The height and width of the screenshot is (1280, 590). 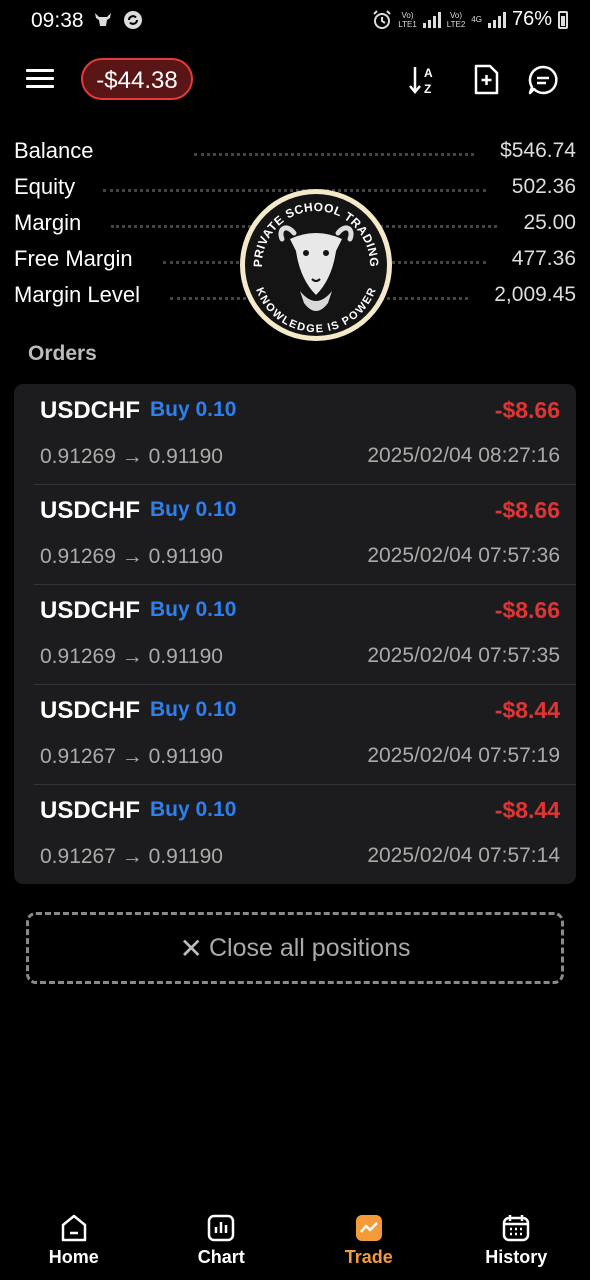 I want to click on order-time: 2025/02/04 07:57:36, so click(x=463, y=555).